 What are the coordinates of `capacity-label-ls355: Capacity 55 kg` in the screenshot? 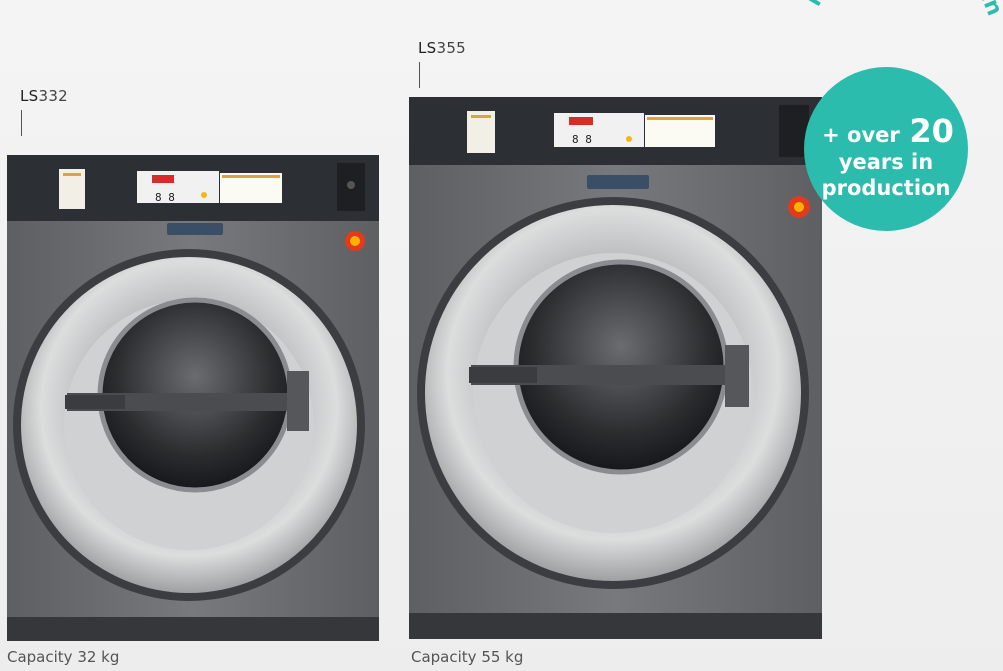 It's located at (467, 657).